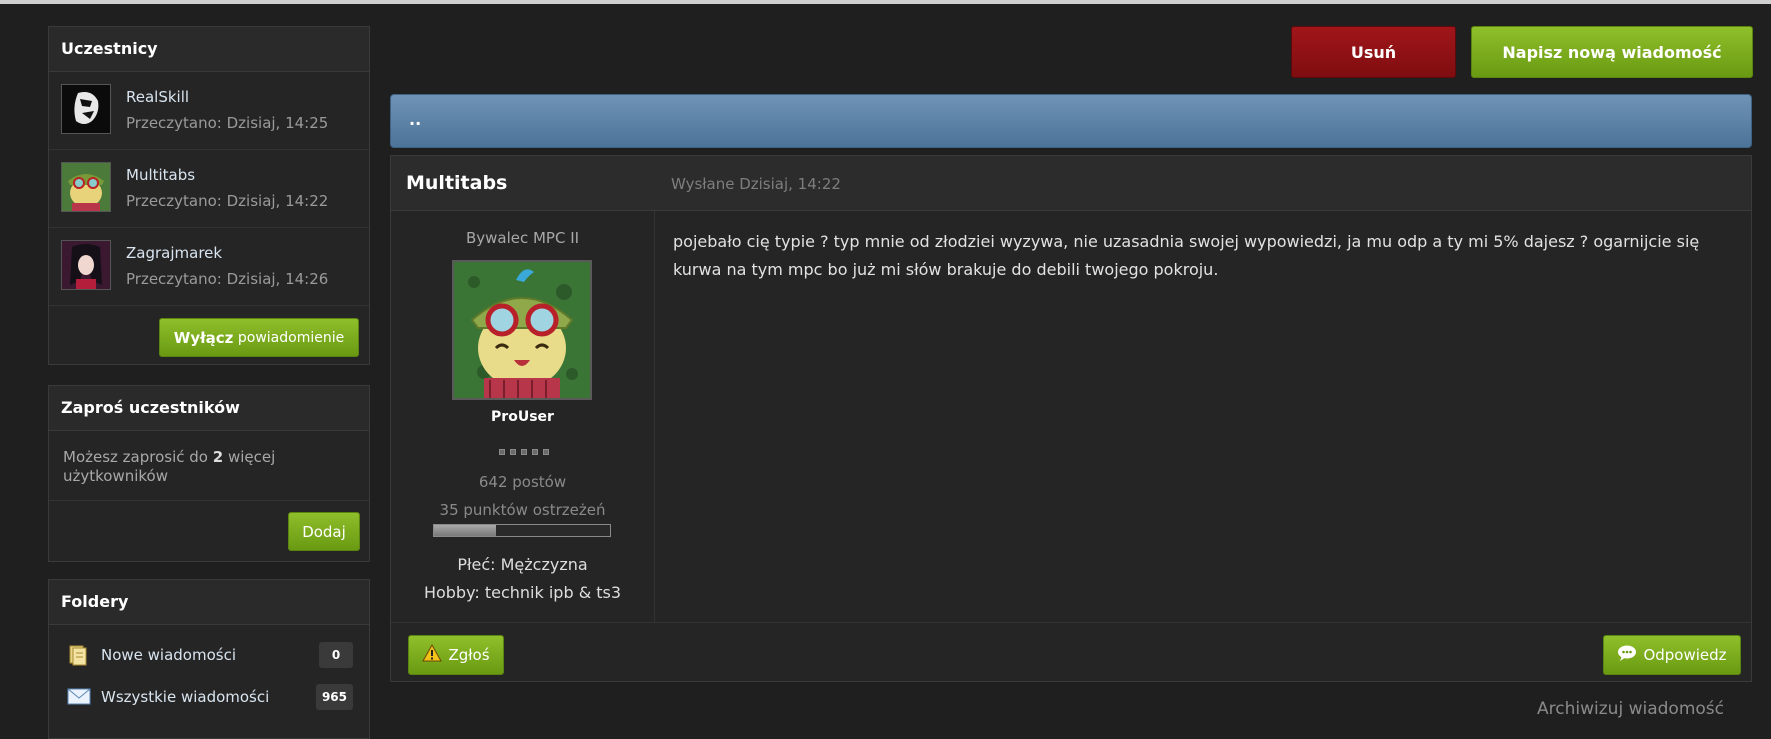 Image resolution: width=1771 pixels, height=739 pixels. I want to click on folder-item-all: Wszystkie wiadomości 965, so click(210, 697).